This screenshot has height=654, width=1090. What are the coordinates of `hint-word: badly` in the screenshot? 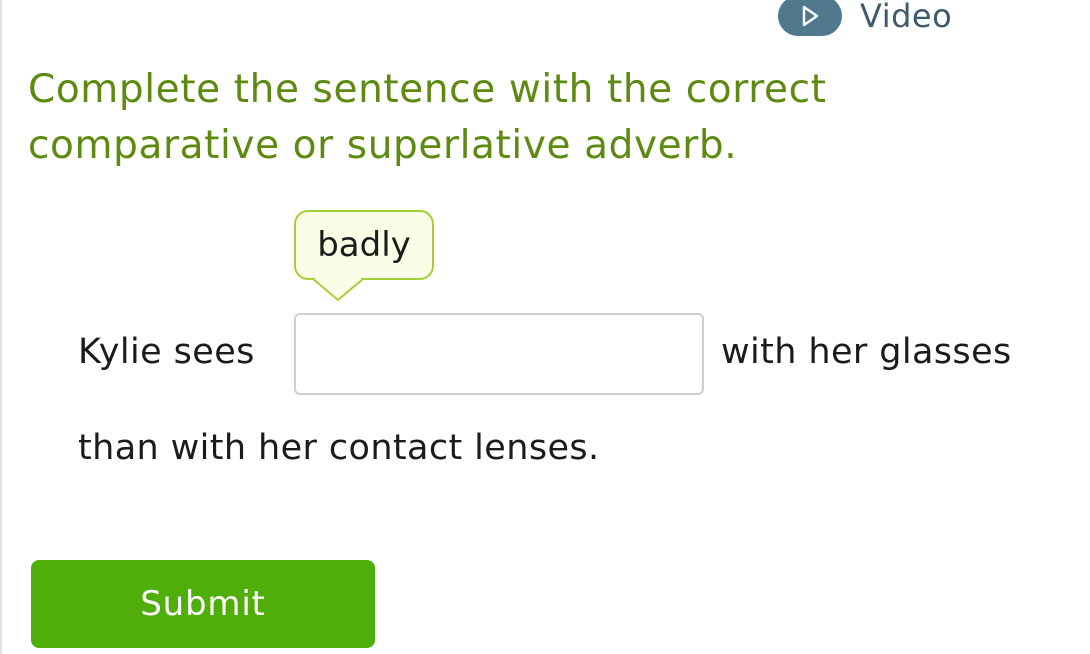 It's located at (364, 245).